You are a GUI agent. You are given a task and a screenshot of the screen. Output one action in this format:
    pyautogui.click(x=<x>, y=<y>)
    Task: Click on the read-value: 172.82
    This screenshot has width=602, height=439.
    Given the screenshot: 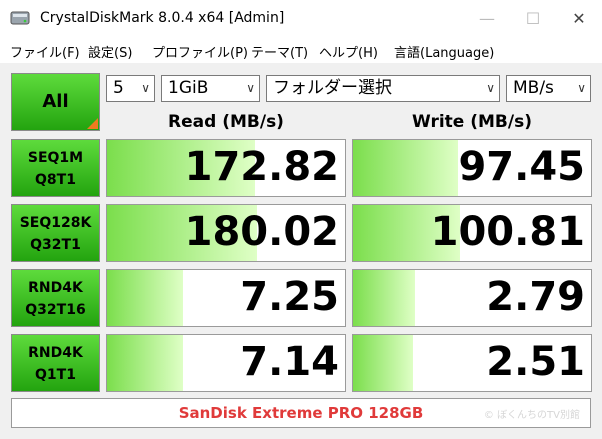 What is the action you would take?
    pyautogui.click(x=261, y=167)
    